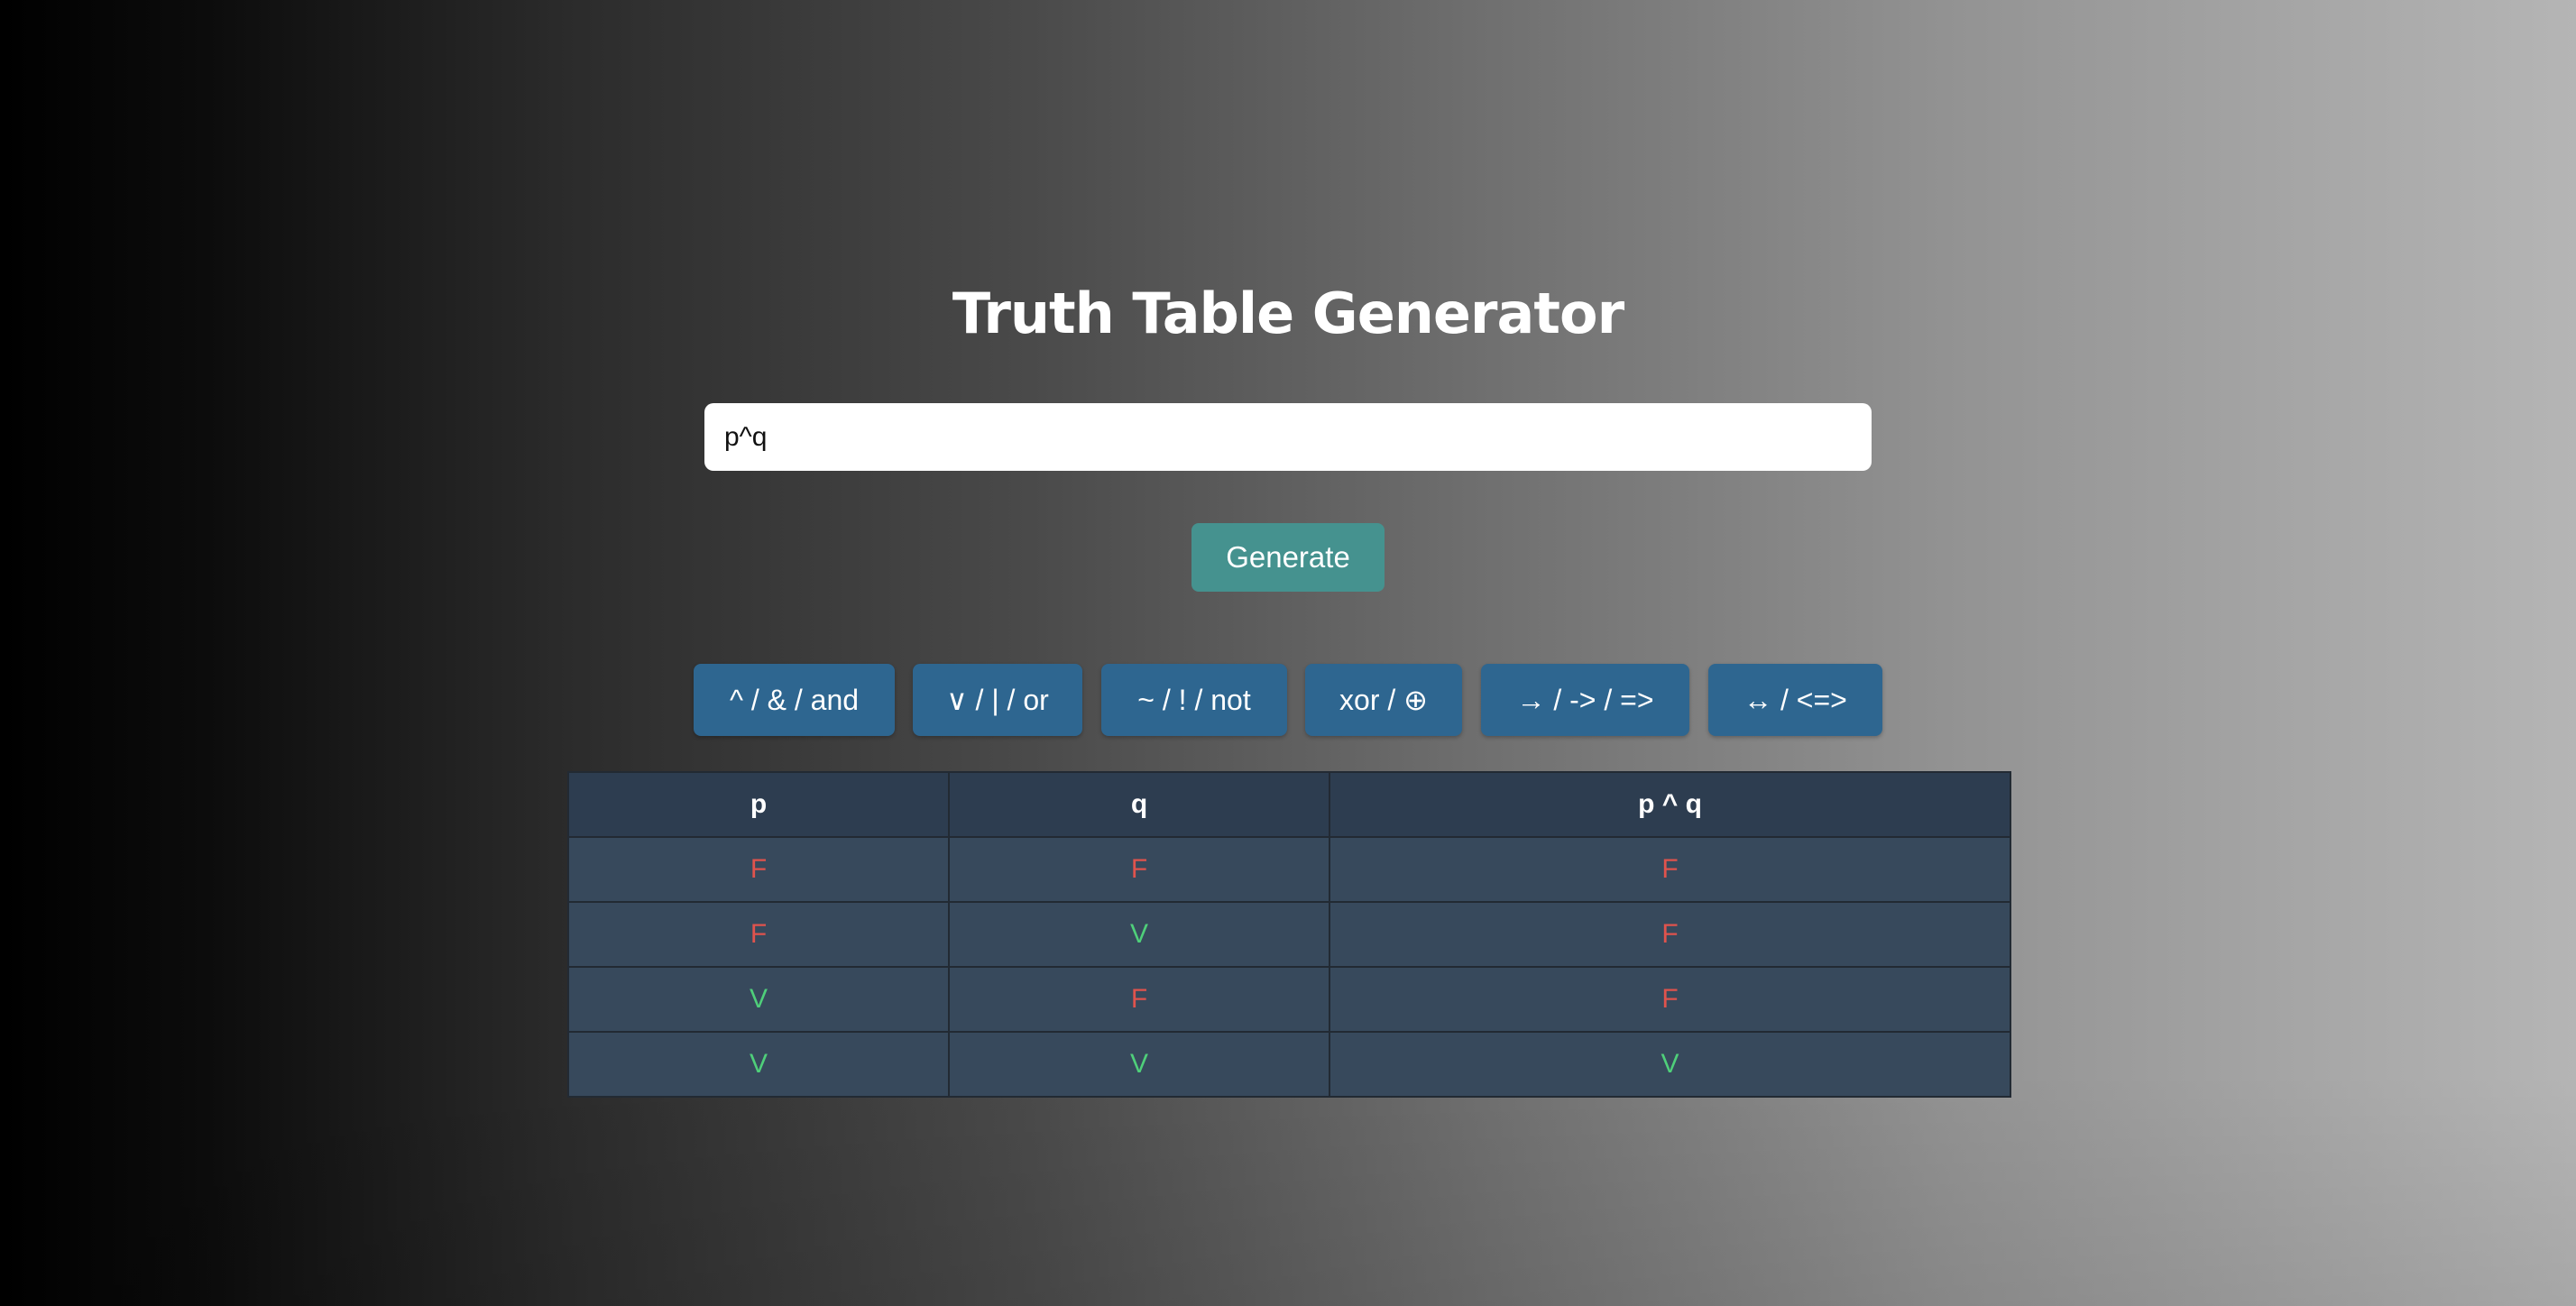 Image resolution: width=2576 pixels, height=1306 pixels. Describe the element at coordinates (1670, 804) in the screenshot. I see `column-header: p ^ q` at that location.